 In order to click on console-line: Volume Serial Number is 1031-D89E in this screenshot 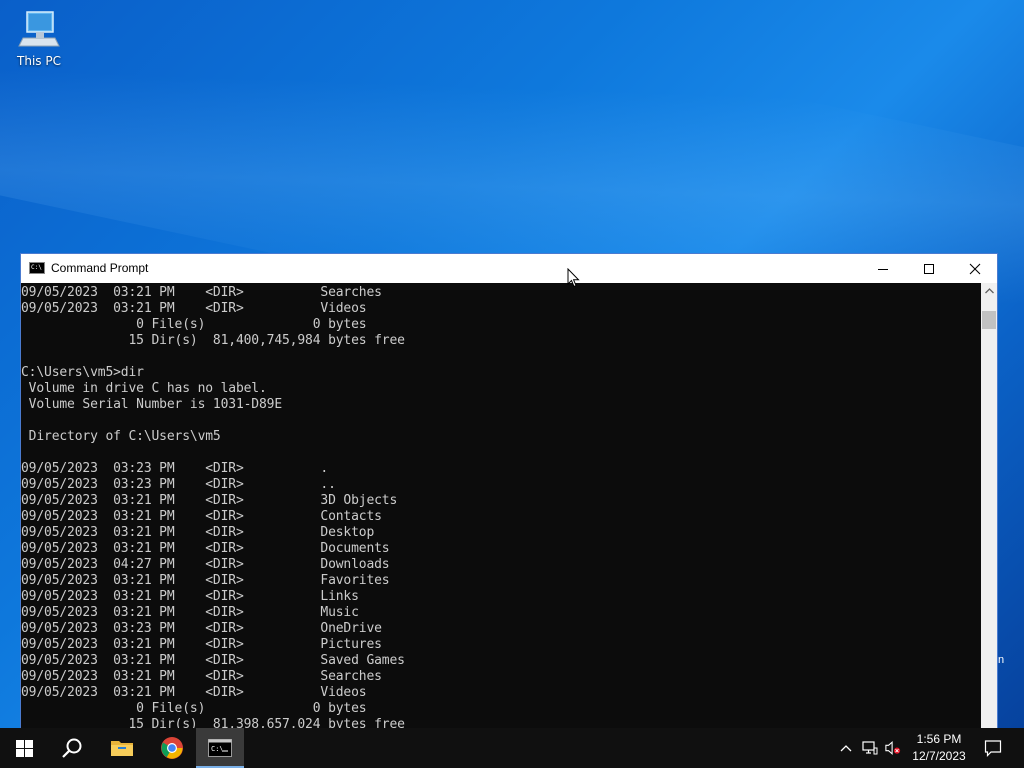, I will do `click(152, 404)`.